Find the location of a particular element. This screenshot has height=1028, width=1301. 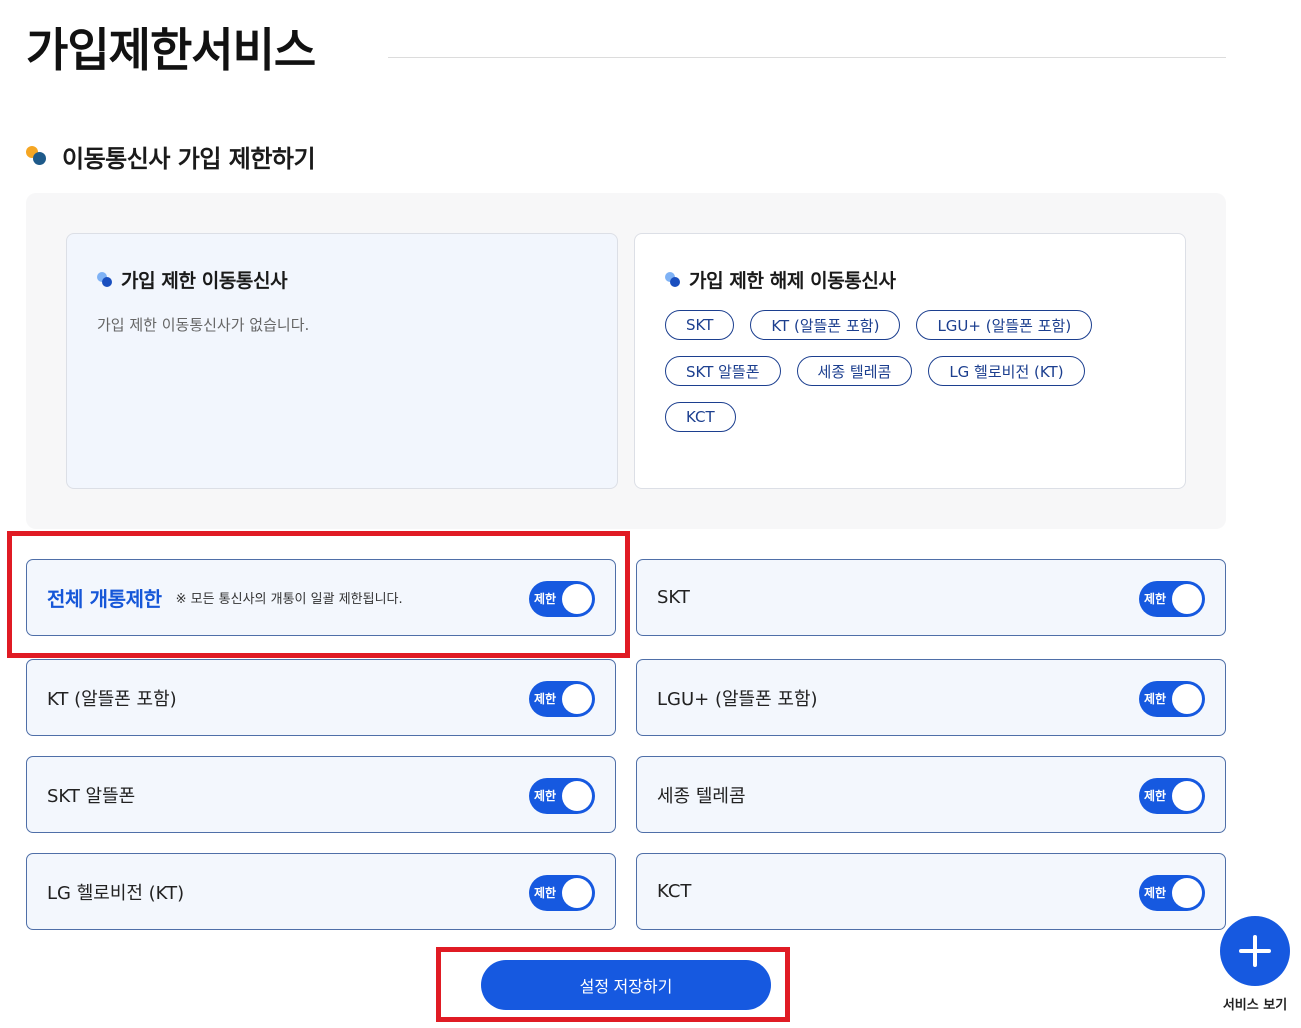

toggle-sejong-label: 세종 텔레콤 is located at coordinates (701, 796).